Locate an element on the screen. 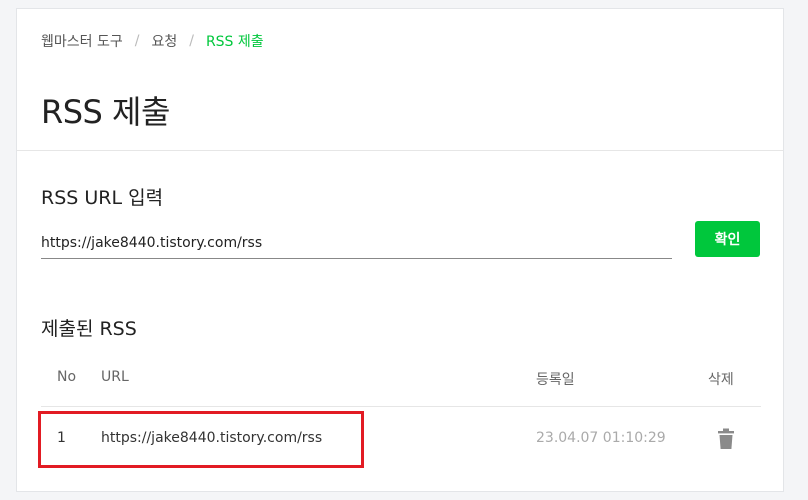 The image size is (808, 500). breadcrumb-item-request: 요청 is located at coordinates (164, 41).